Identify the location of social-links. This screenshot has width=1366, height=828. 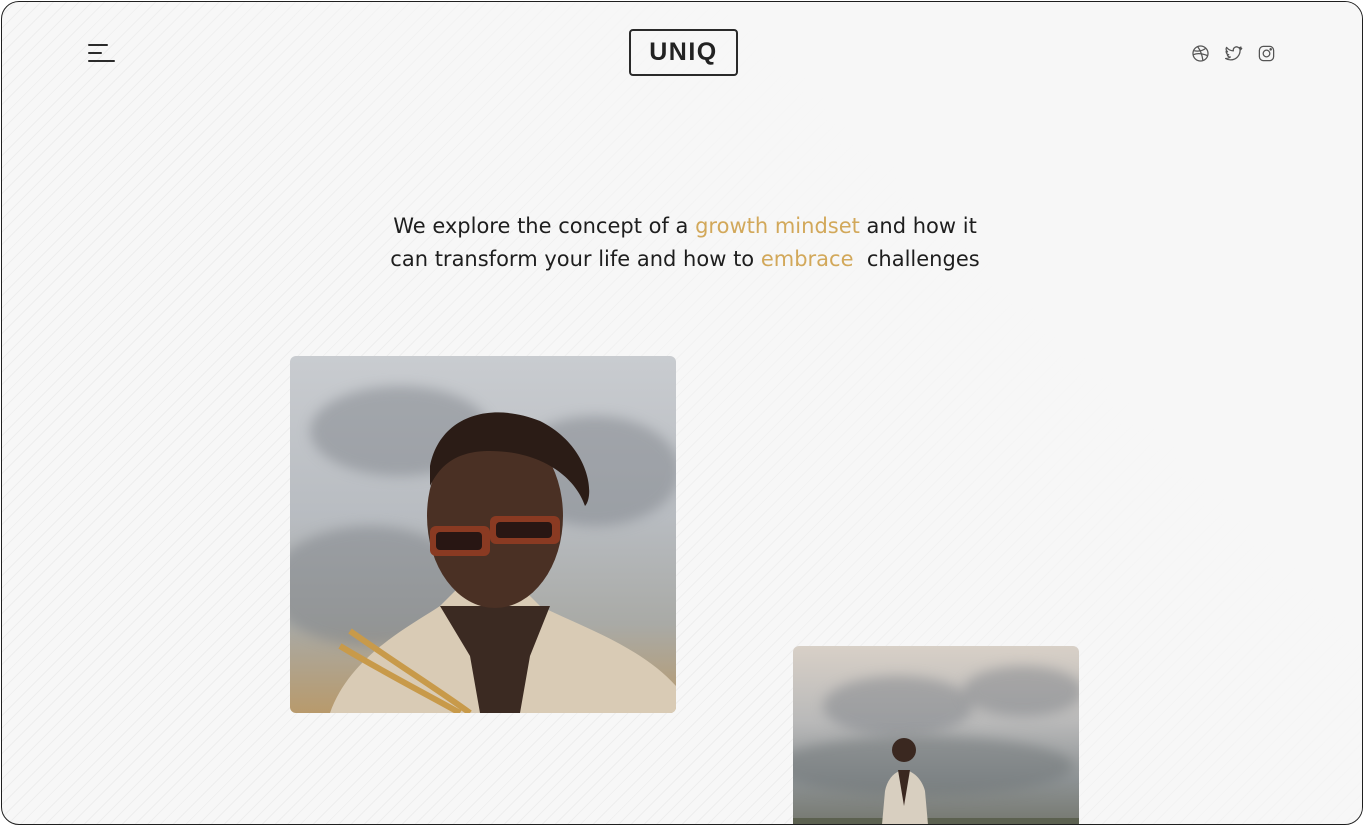
(1233, 53).